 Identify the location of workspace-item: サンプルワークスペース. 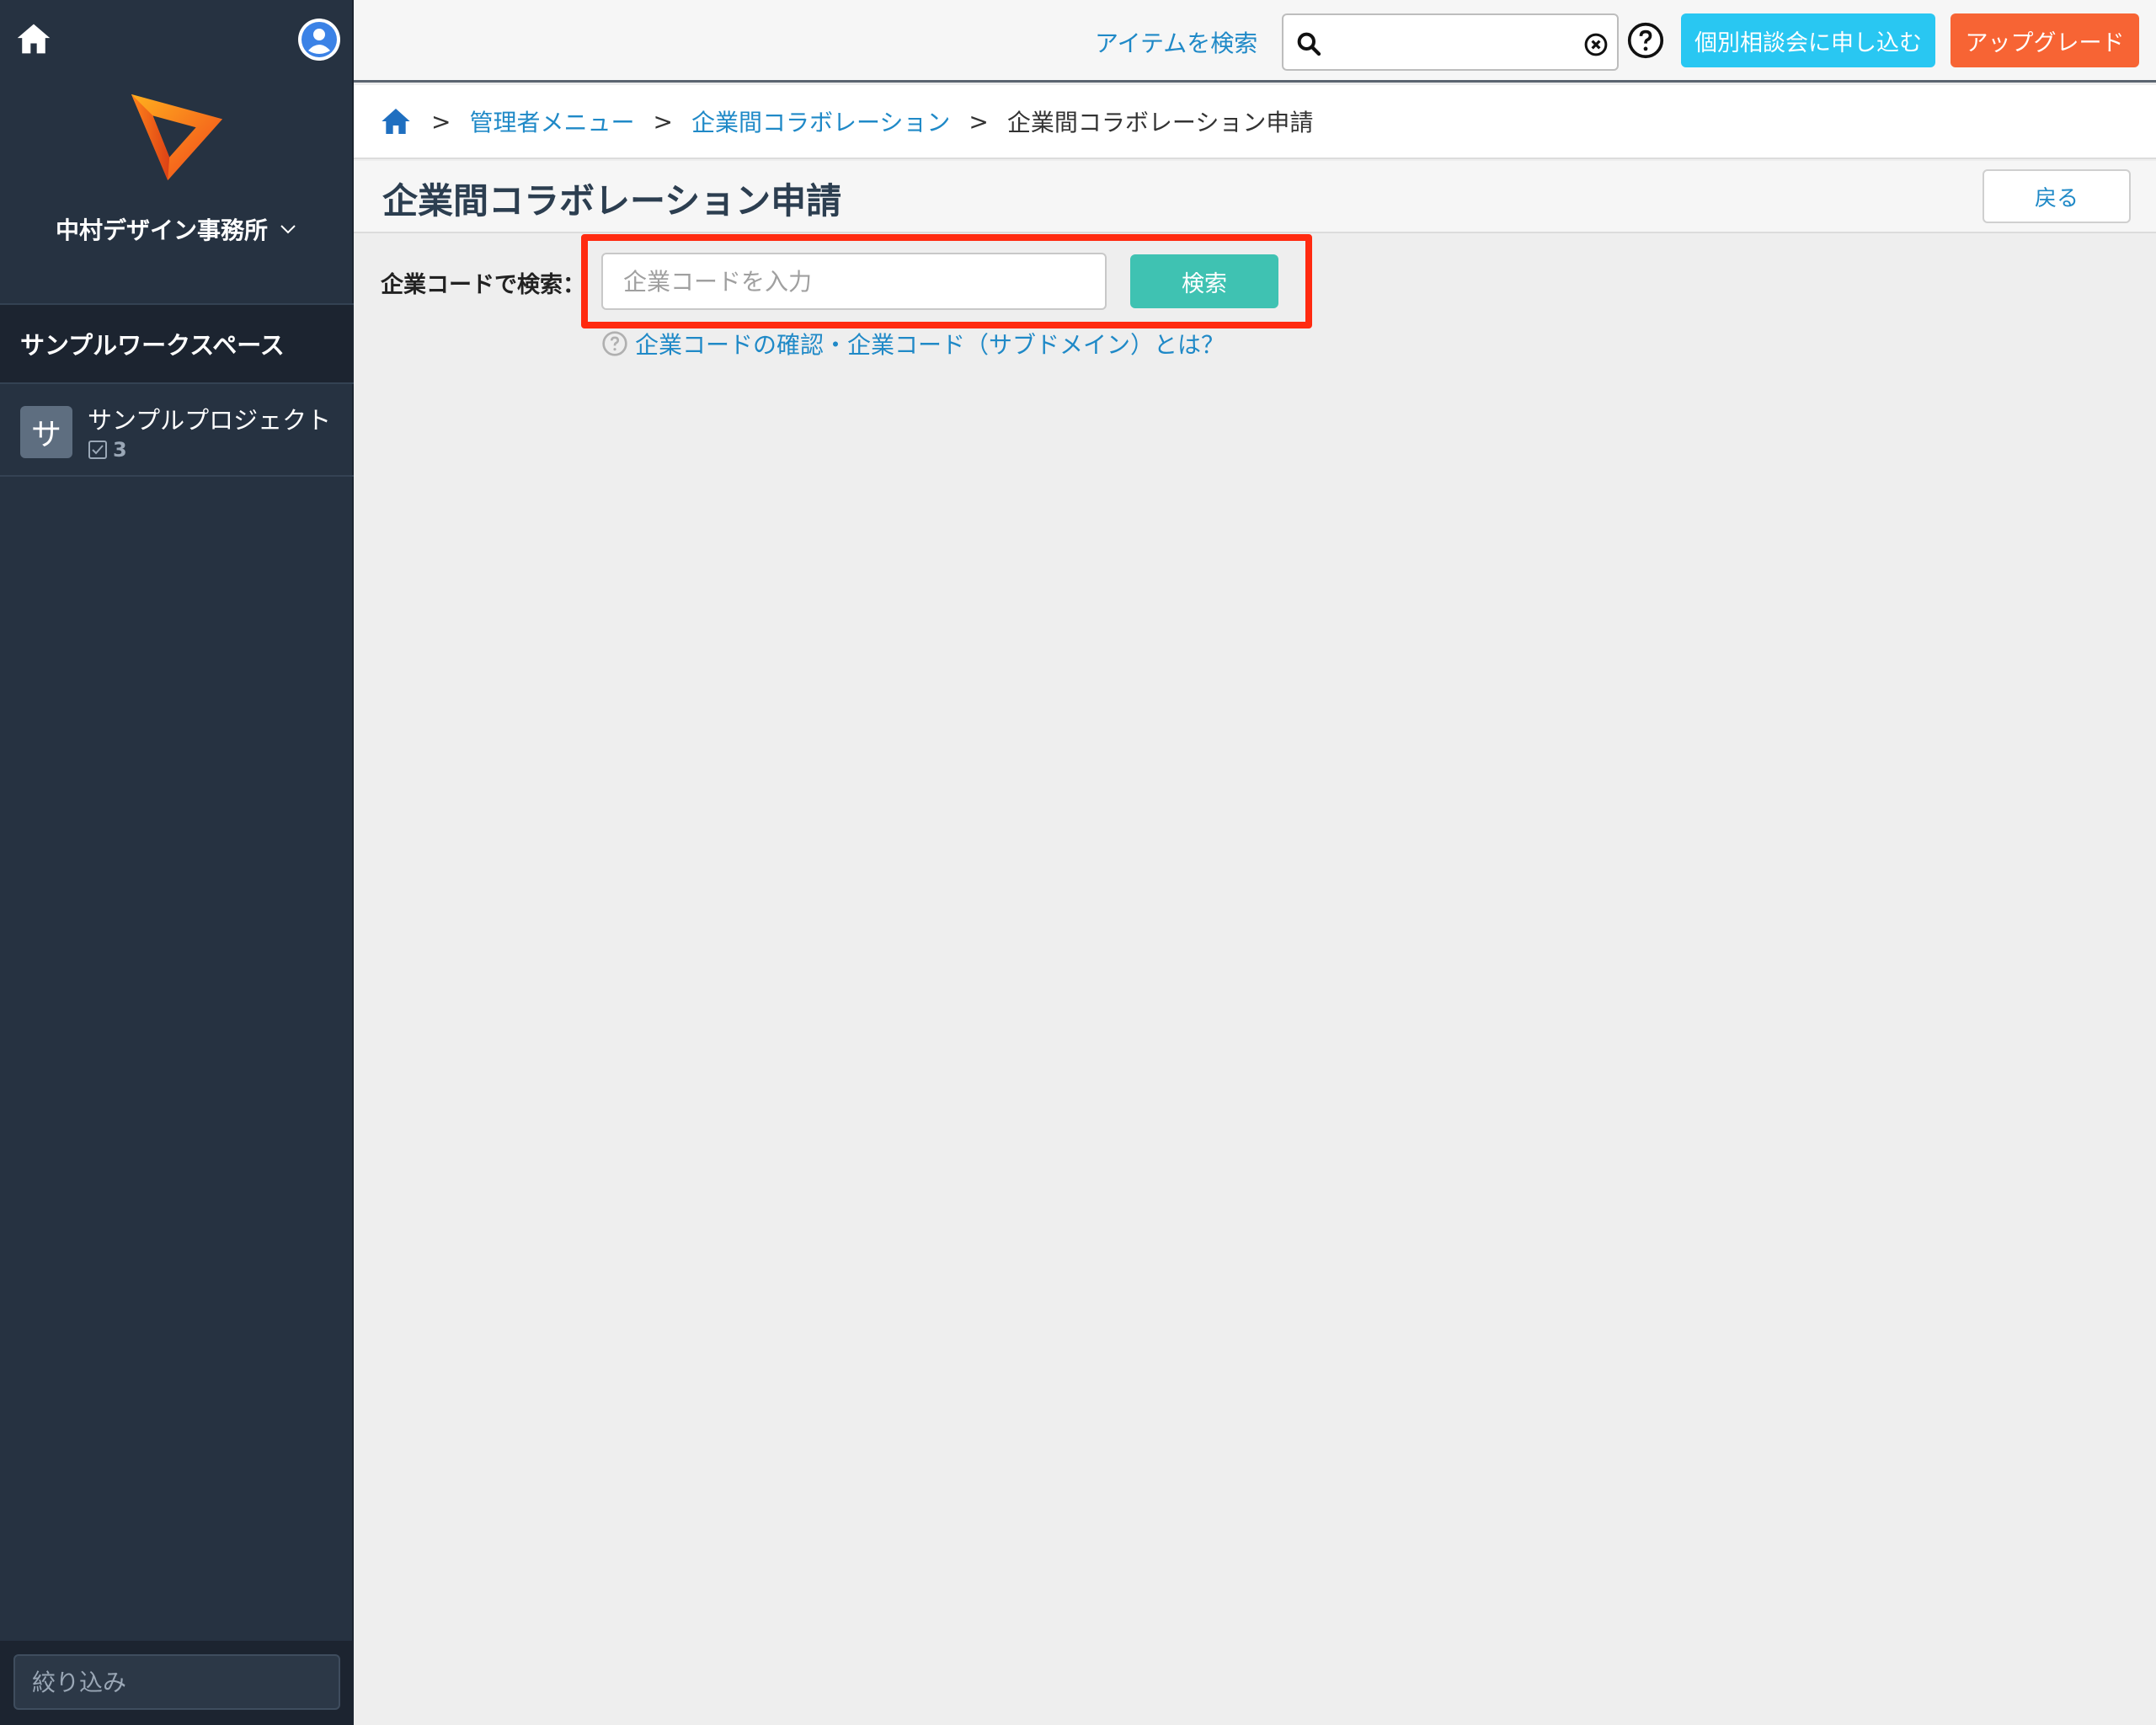
(177, 343).